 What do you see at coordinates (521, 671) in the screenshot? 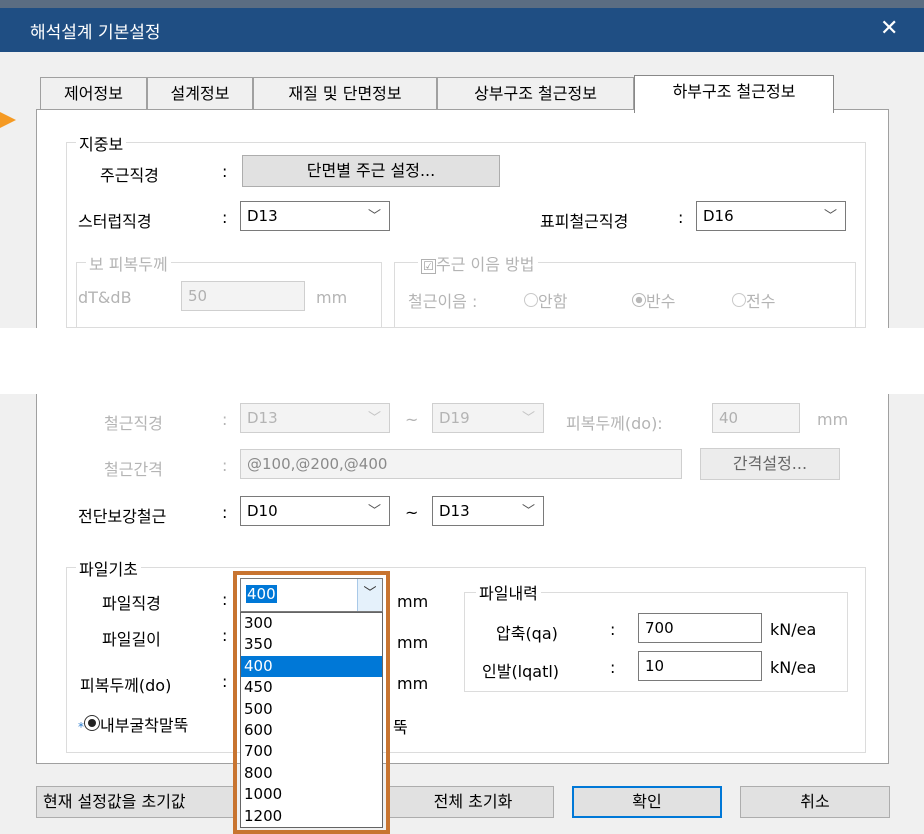
I see `uplift-label: 인발(lqatl)` at bounding box center [521, 671].